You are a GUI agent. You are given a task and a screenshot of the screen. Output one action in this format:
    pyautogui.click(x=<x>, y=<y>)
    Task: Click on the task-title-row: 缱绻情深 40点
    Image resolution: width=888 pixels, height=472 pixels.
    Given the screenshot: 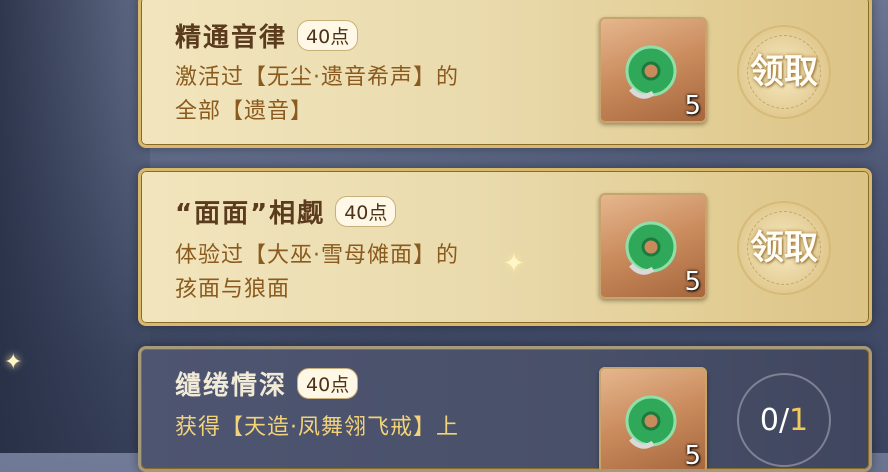 What is the action you would take?
    pyautogui.click(x=267, y=383)
    